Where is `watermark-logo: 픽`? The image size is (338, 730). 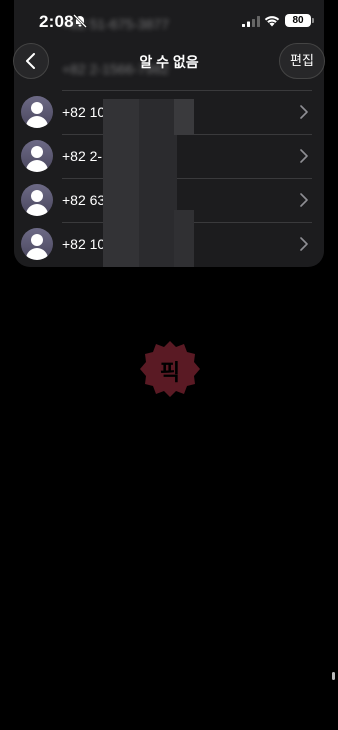
watermark-logo: 픽 is located at coordinates (170, 369).